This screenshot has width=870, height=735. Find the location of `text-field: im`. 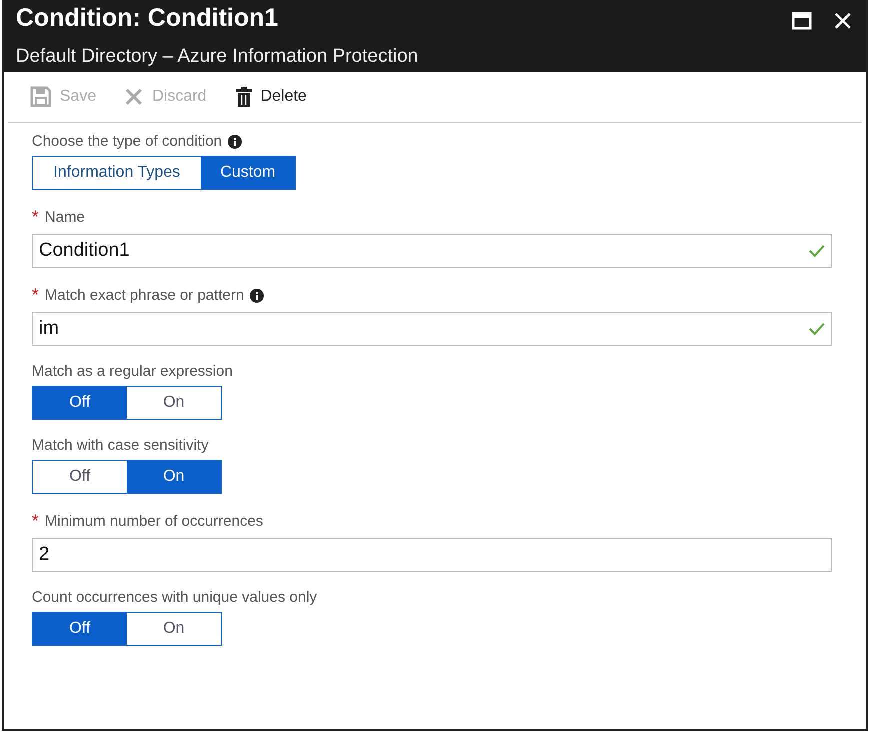

text-field: im is located at coordinates (432, 329).